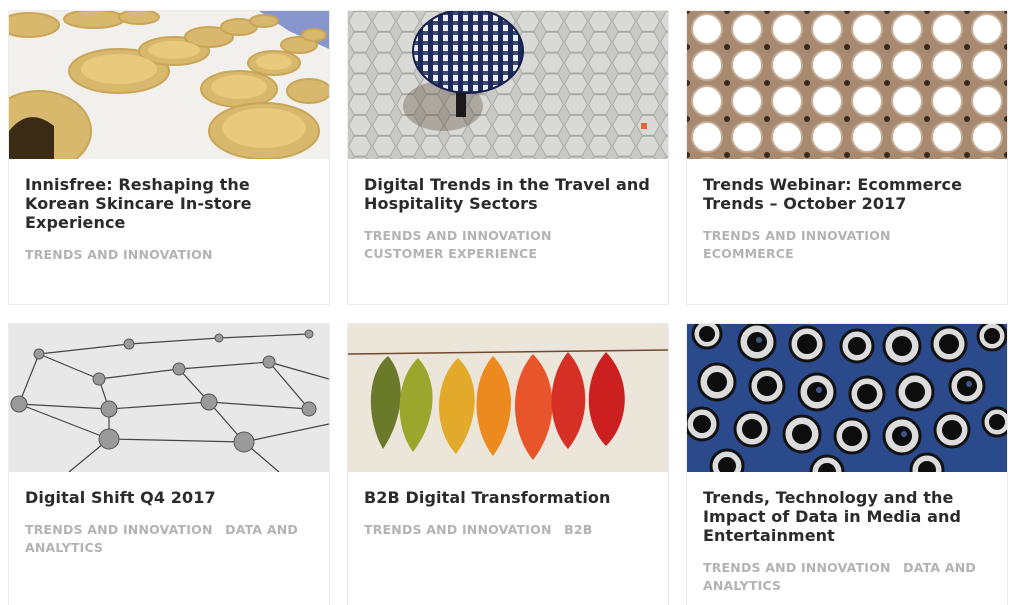 The height and width of the screenshot is (605, 1017). Describe the element at coordinates (450, 253) in the screenshot. I see `tag-link: CUSTOMER EXPERIENCE` at that location.